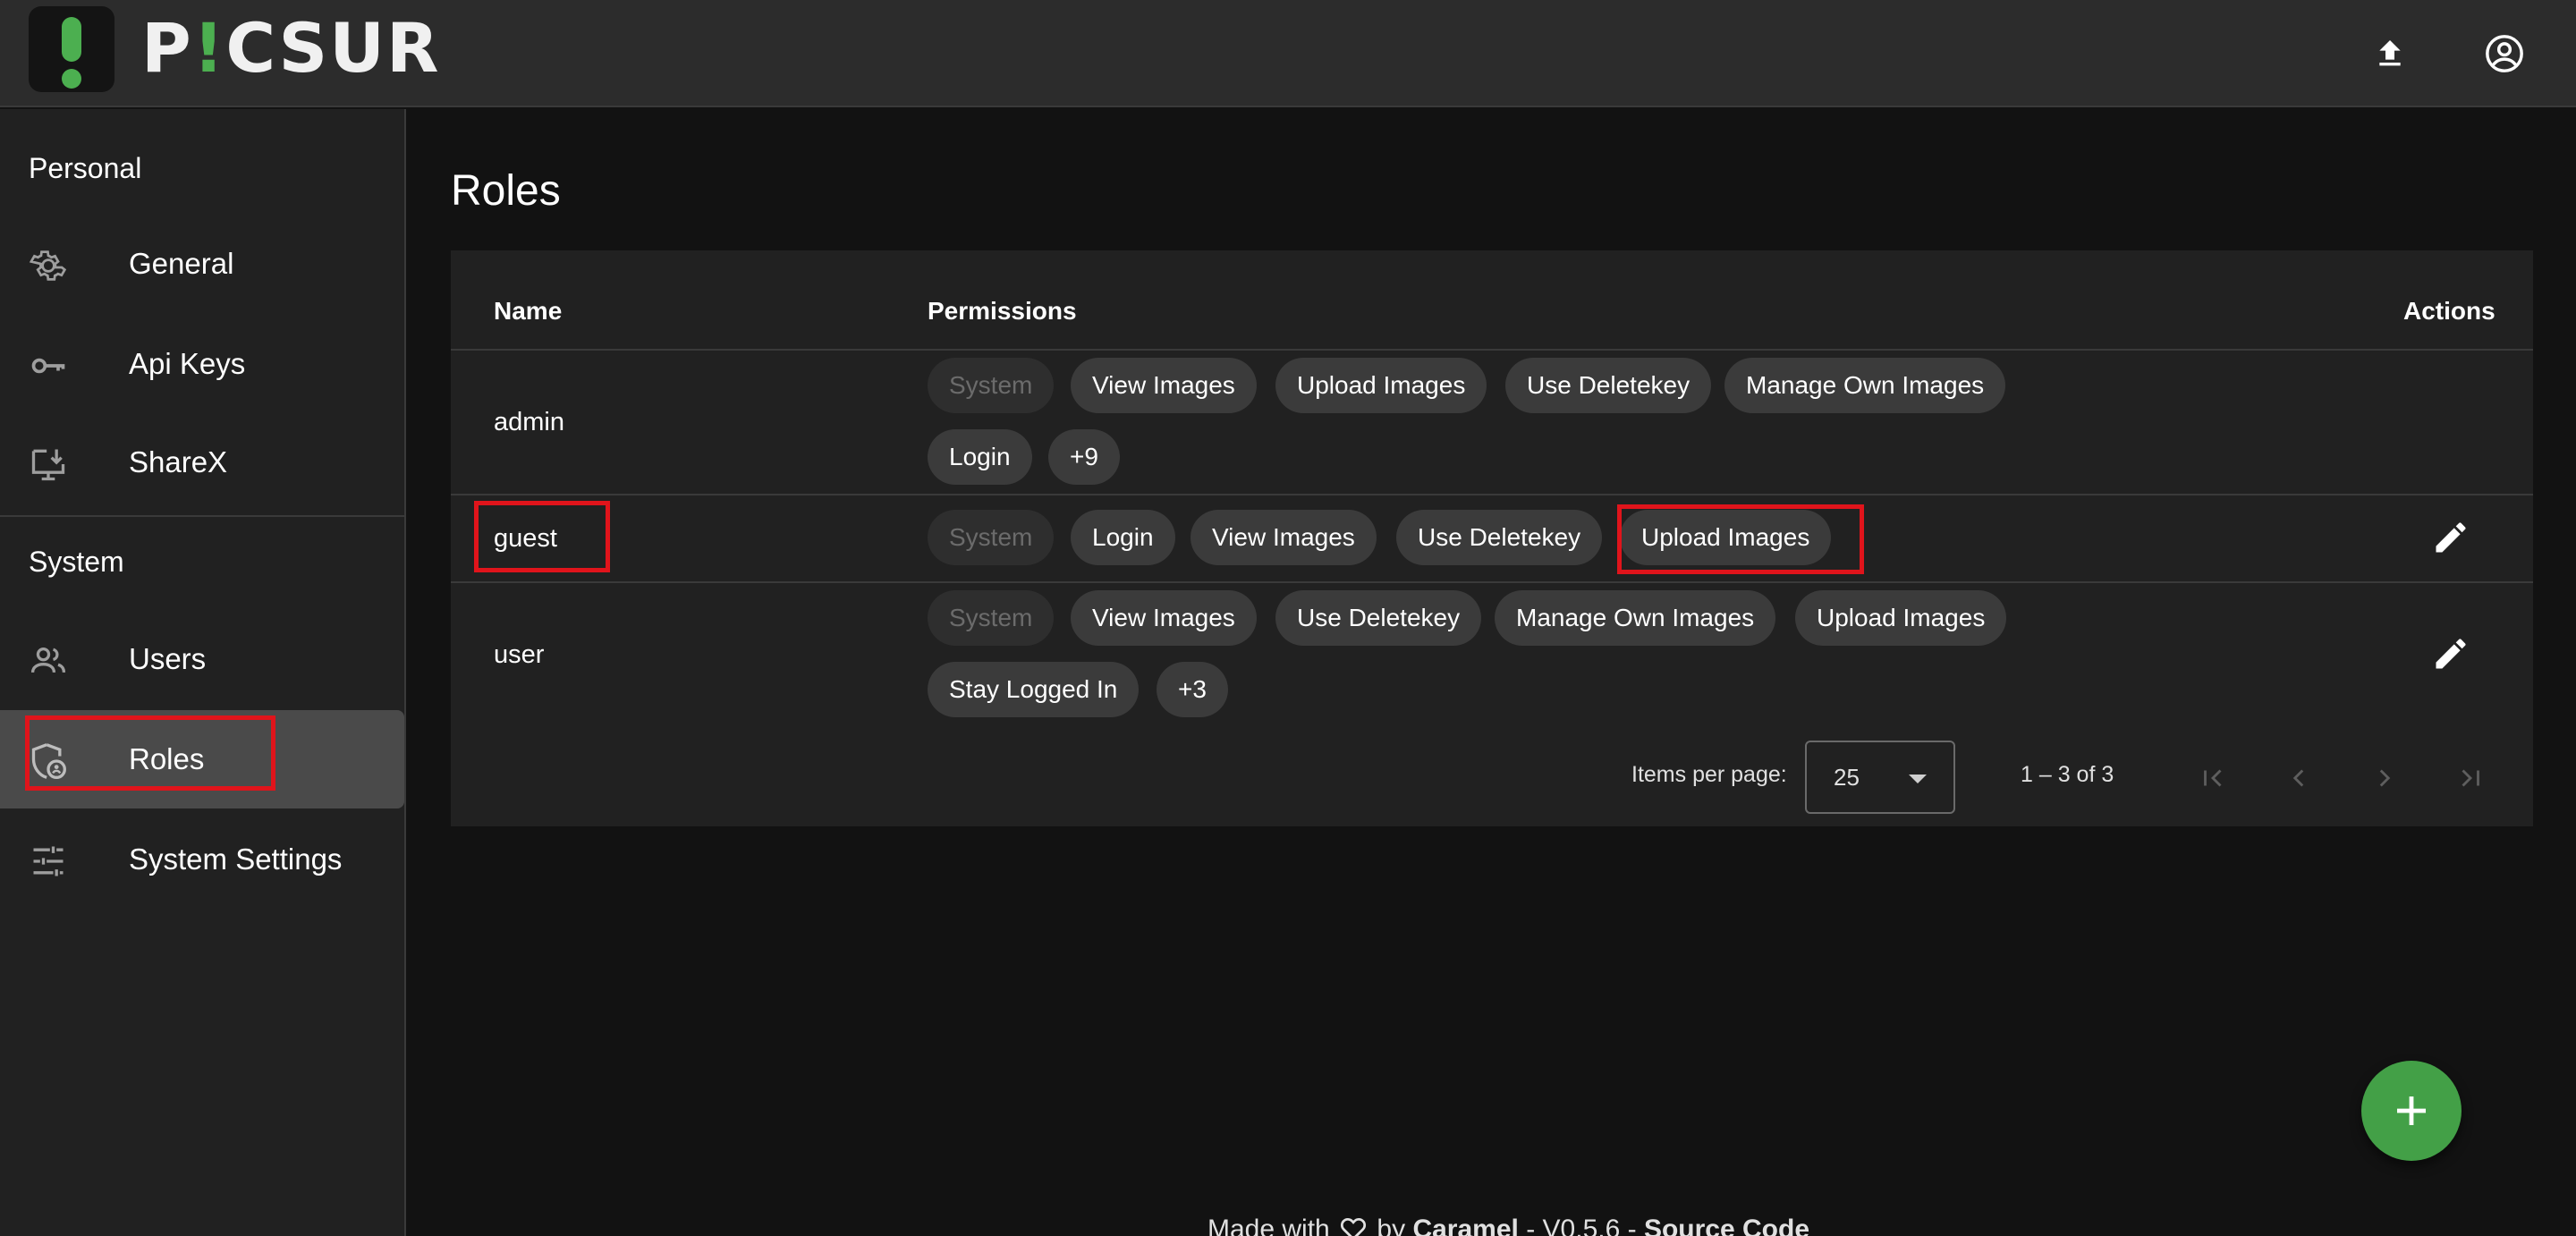  What do you see at coordinates (167, 758) in the screenshot?
I see `sidebar-item-label: Roles` at bounding box center [167, 758].